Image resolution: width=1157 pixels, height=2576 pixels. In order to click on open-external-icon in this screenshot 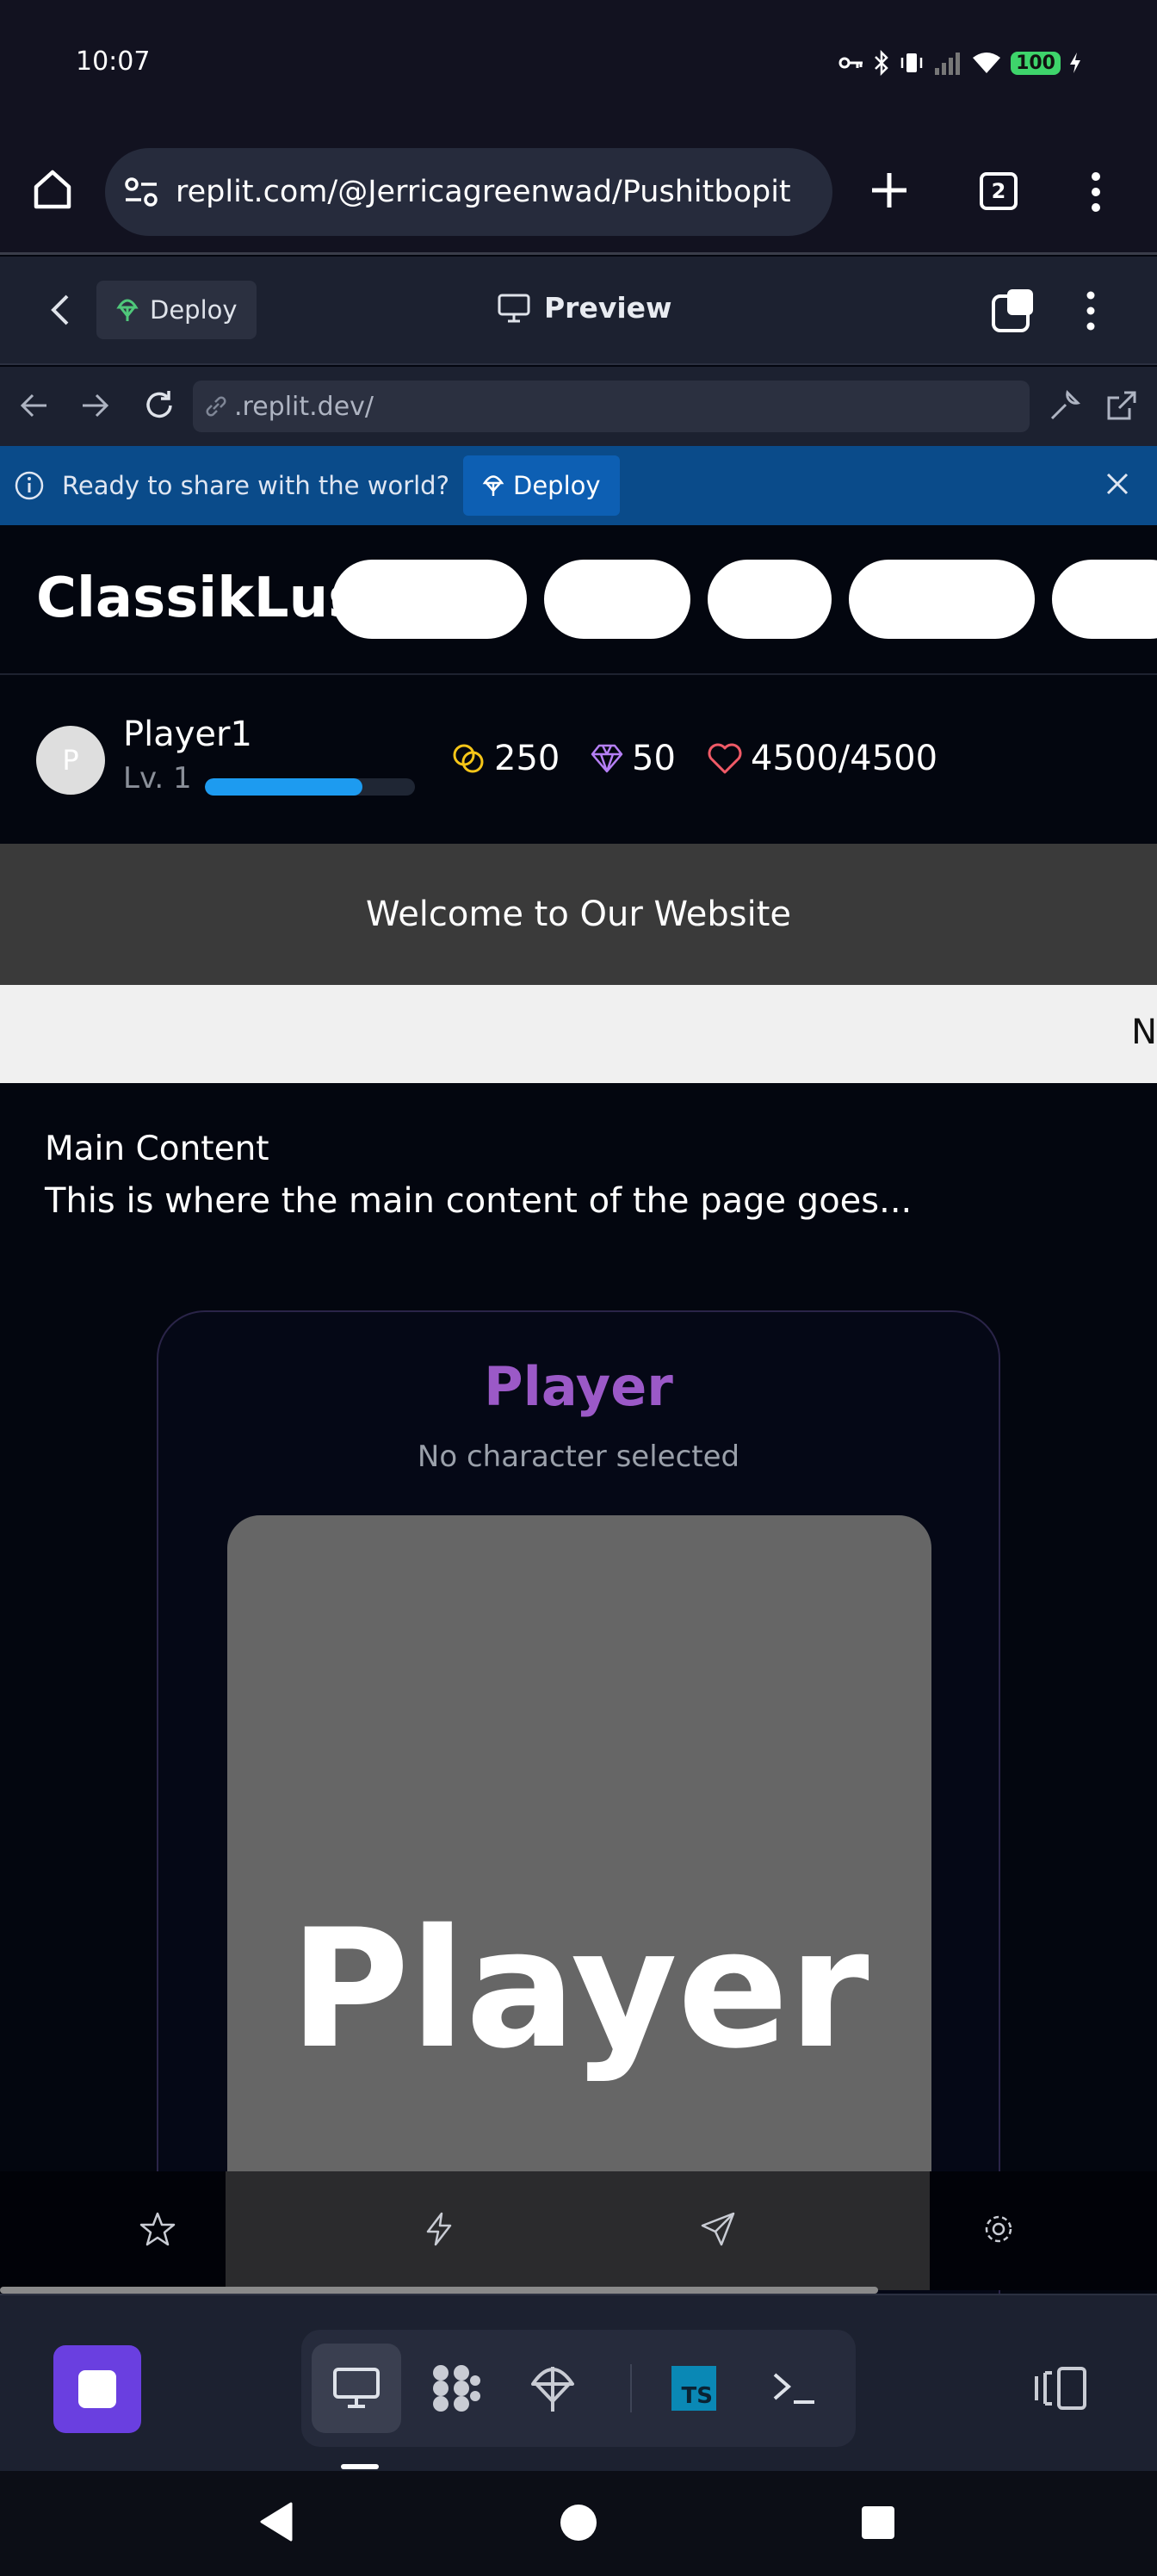, I will do `click(1121, 406)`.